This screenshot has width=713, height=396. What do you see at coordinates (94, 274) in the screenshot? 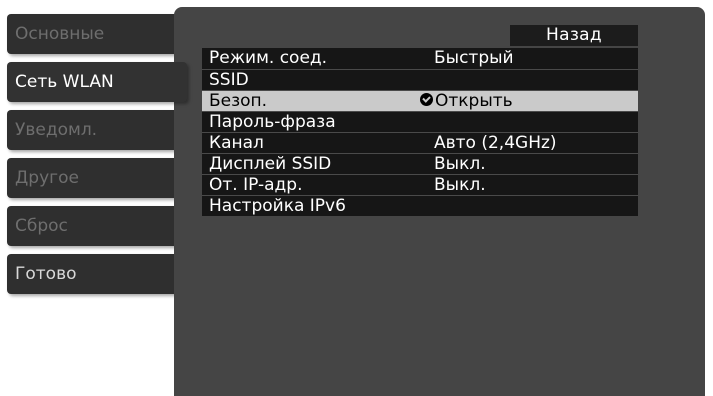
I see `tab-done: Готово` at bounding box center [94, 274].